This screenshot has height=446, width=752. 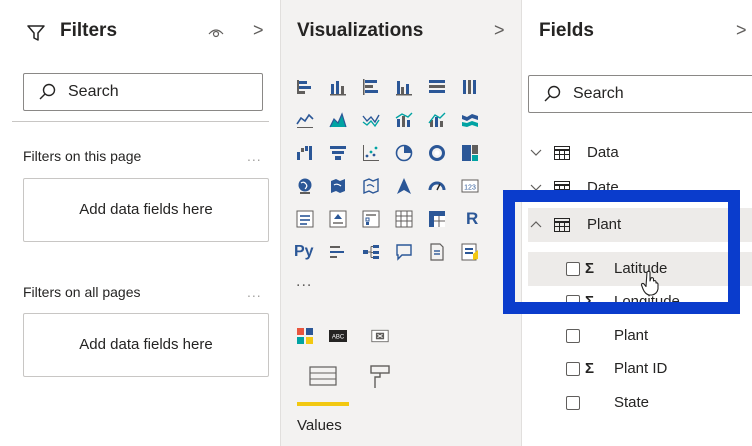 I want to click on treemap-icon, so click(x=470, y=153).